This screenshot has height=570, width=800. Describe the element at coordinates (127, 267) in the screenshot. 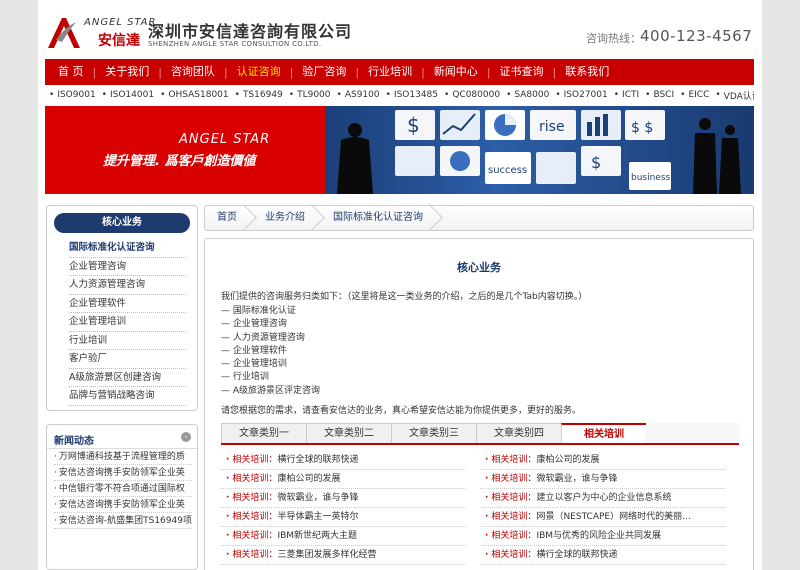

I see `sidebar-item-management-consulting: 企业管理咨询` at that location.